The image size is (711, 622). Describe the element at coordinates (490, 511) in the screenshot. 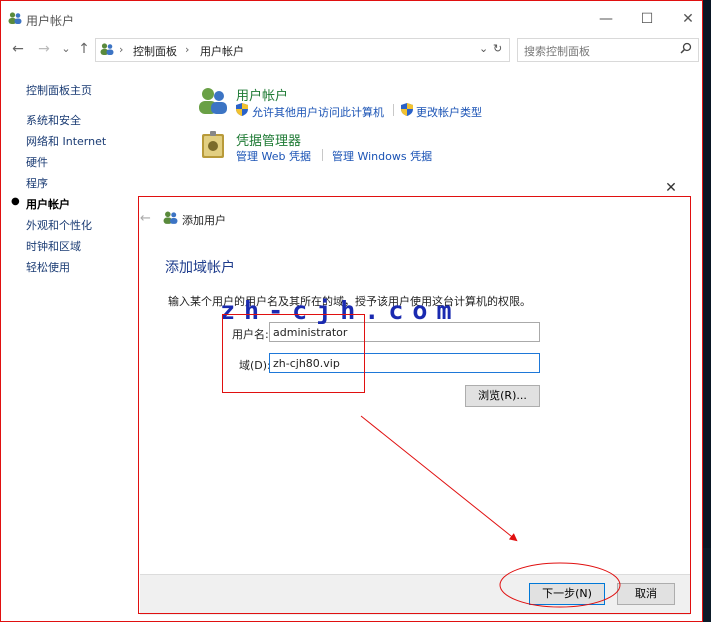

I see `annotation-arrow` at that location.